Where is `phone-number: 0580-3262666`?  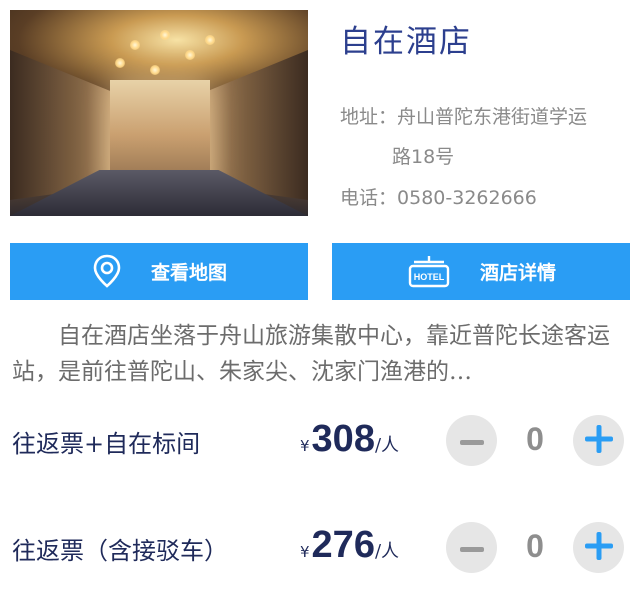
phone-number: 0580-3262666 is located at coordinates (467, 198).